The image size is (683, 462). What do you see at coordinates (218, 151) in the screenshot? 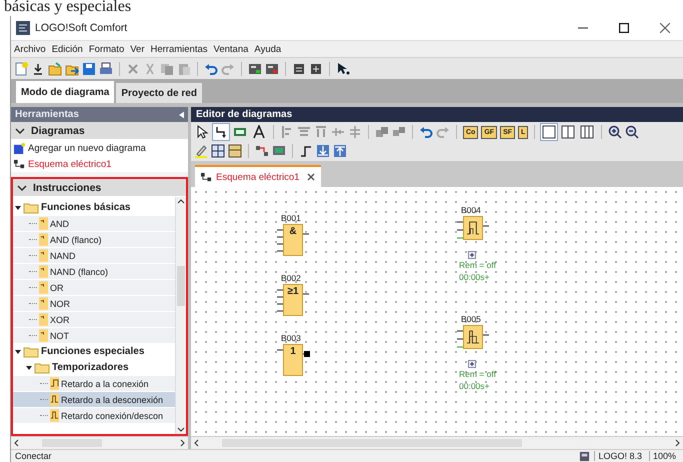
I see `grid-icon` at bounding box center [218, 151].